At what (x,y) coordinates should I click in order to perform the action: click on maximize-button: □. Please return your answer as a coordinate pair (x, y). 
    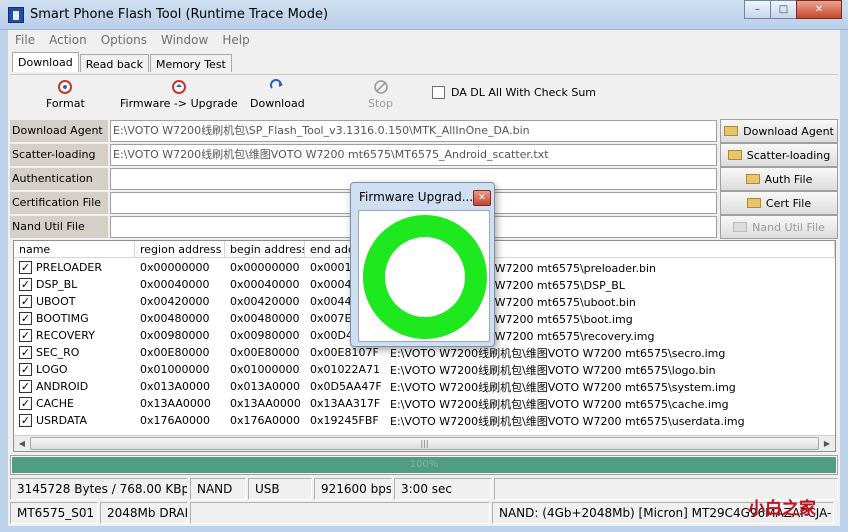
    Looking at the image, I should click on (783, 9).